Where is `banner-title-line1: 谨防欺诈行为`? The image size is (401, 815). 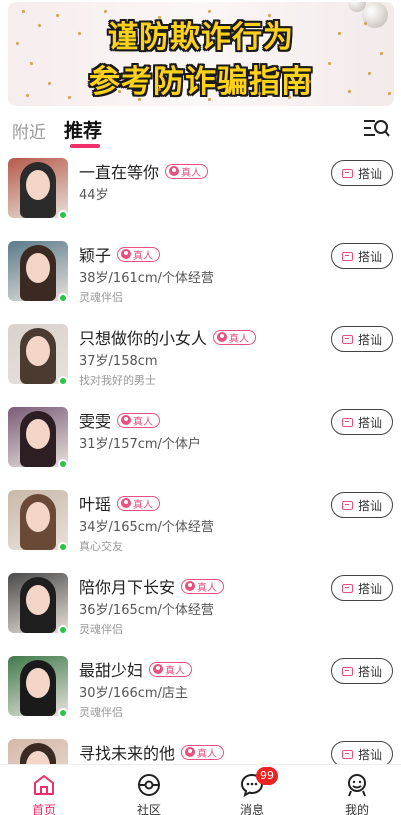
banner-title-line1: 谨防欺诈行为 is located at coordinates (201, 37).